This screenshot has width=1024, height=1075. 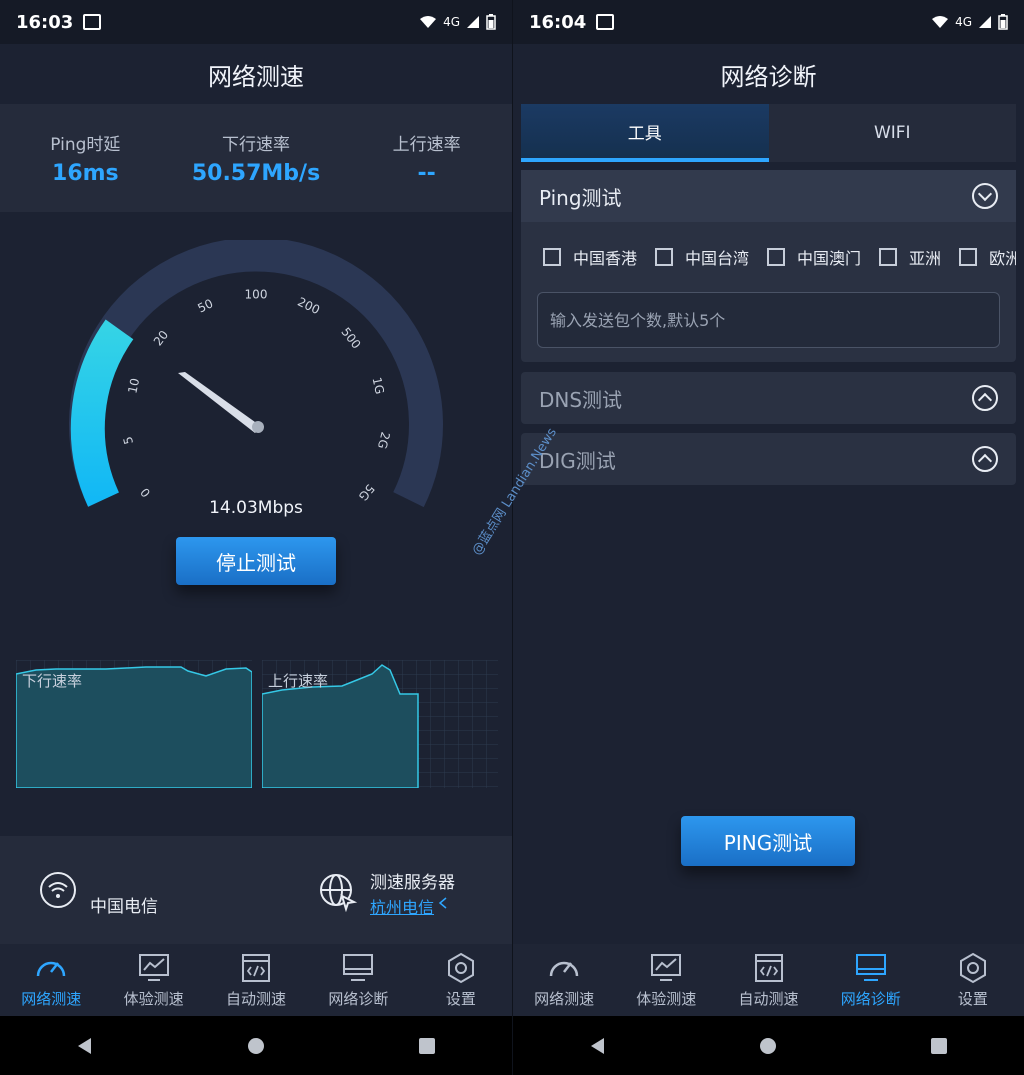 What do you see at coordinates (380, 724) in the screenshot?
I see `upload-chart: 上行速率` at bounding box center [380, 724].